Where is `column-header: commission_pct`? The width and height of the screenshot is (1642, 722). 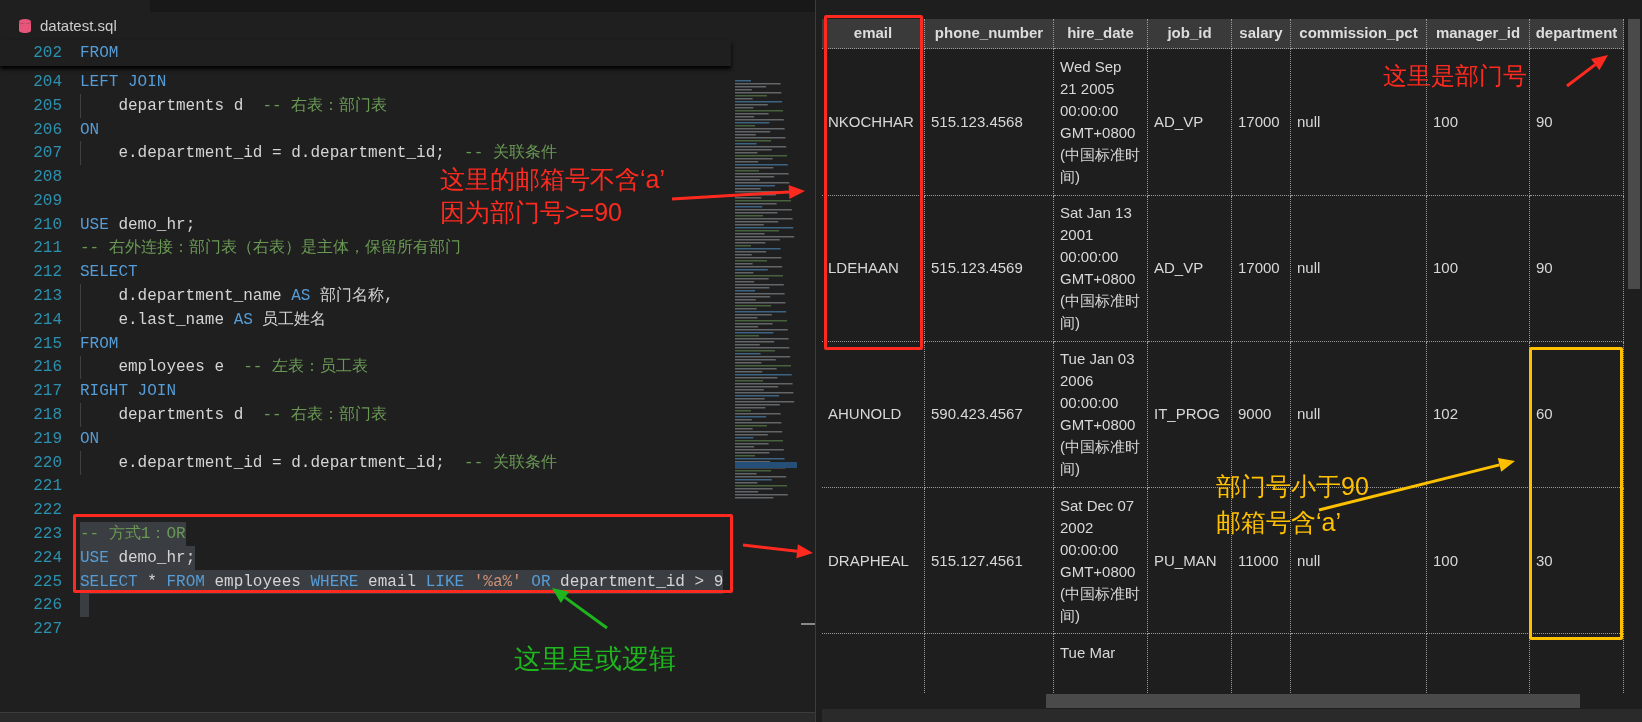
column-header: commission_pct is located at coordinates (1359, 34).